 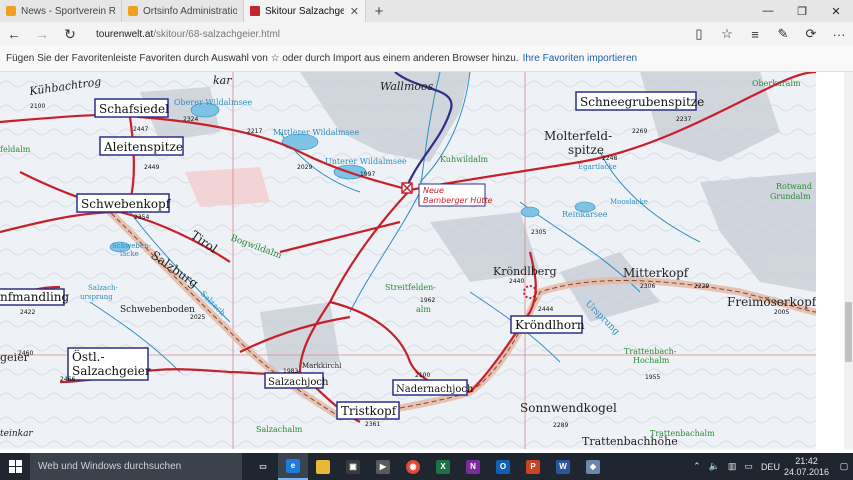 I want to click on close-window-button: ✕, so click(x=836, y=11).